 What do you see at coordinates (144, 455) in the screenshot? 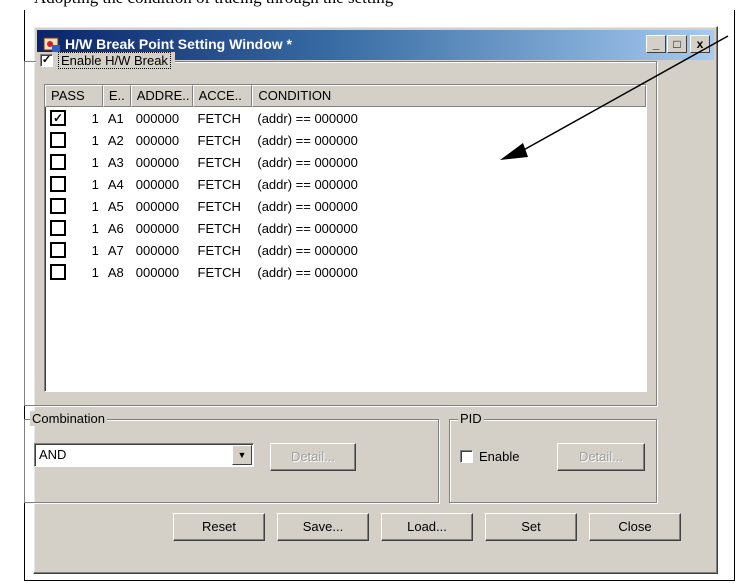
I see `combination-select: AND ▼` at bounding box center [144, 455].